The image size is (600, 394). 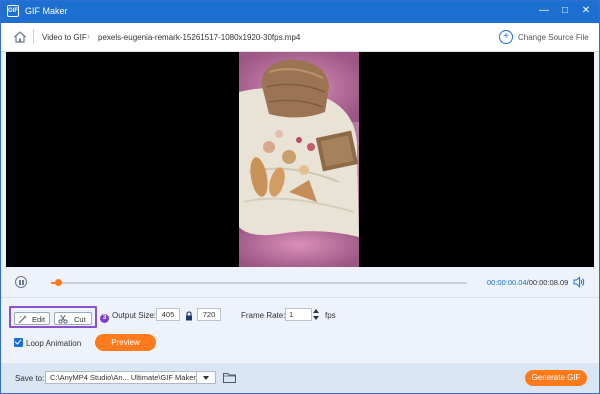 What do you see at coordinates (556, 378) in the screenshot?
I see `generate-gif-button: Generate GIF` at bounding box center [556, 378].